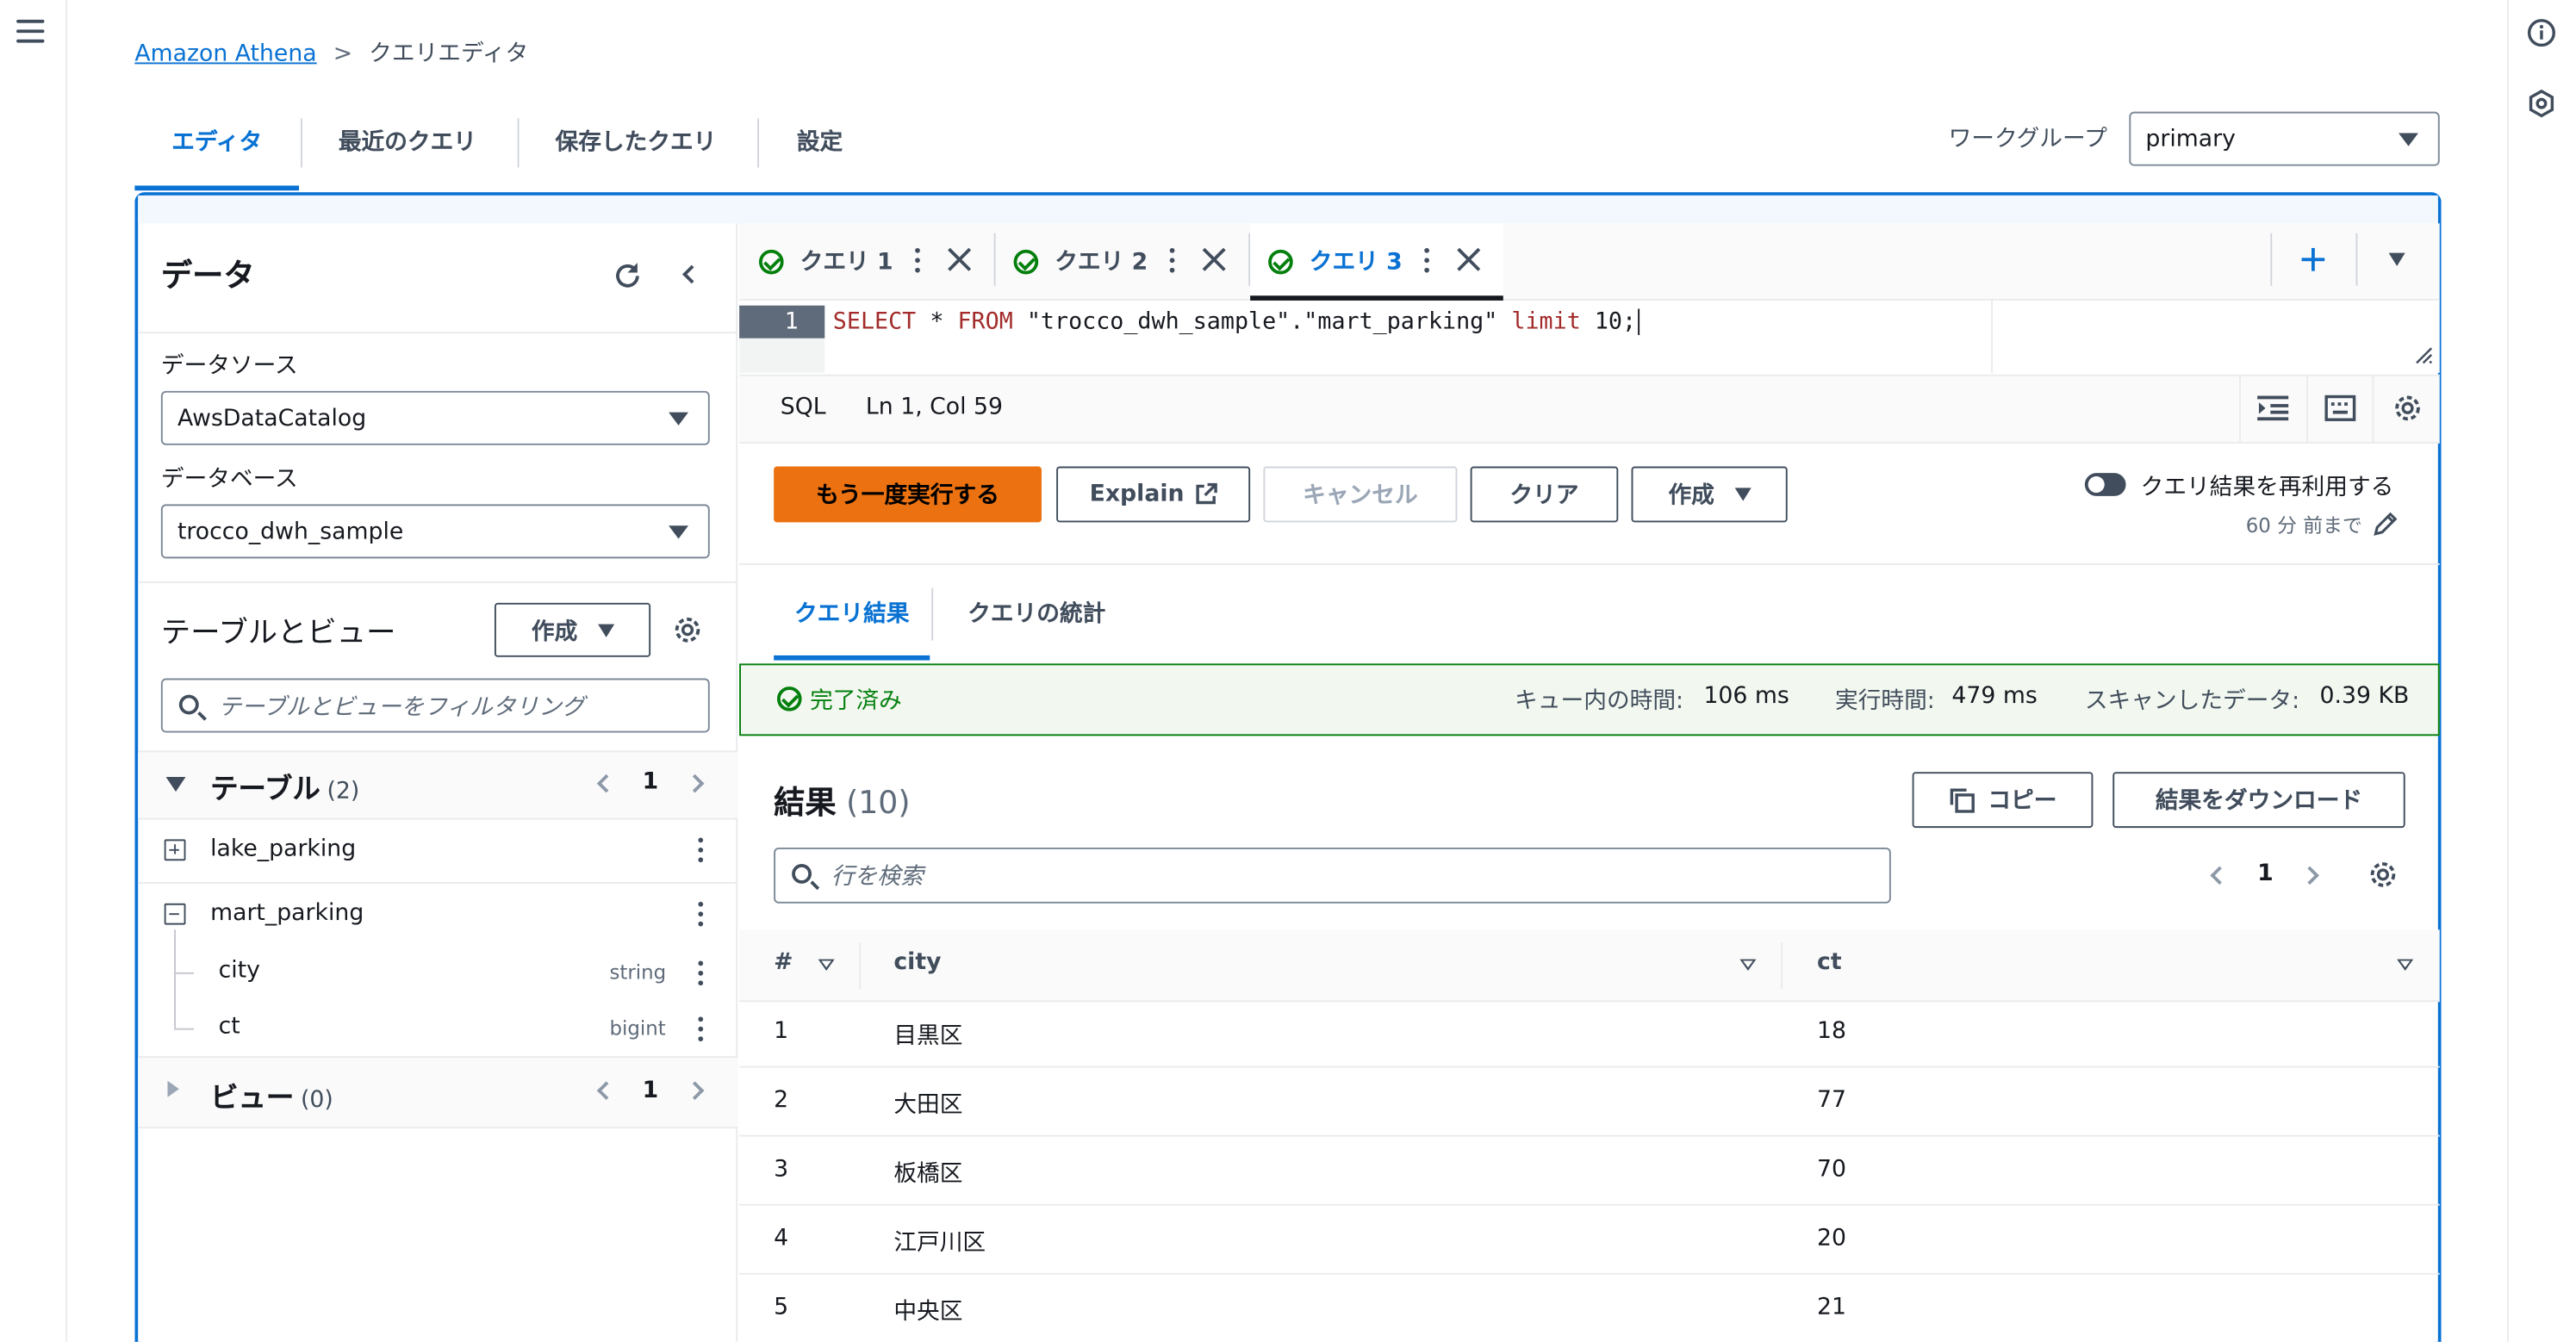 This screenshot has height=1342, width=2576. What do you see at coordinates (31, 31) in the screenshot?
I see `menu-icon` at bounding box center [31, 31].